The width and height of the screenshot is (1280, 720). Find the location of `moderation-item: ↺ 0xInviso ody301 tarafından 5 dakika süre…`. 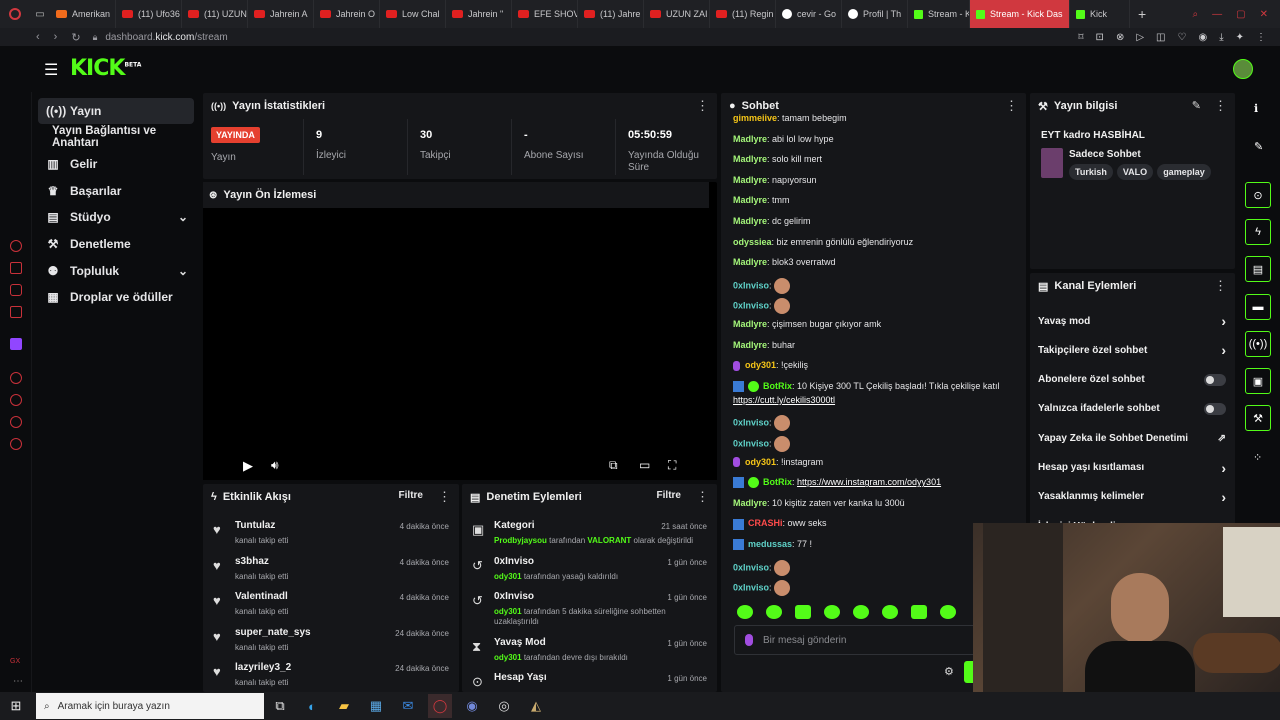

moderation-item: ↺ 0xInviso ody301 tarafından 5 dakika süre… is located at coordinates (589, 613).